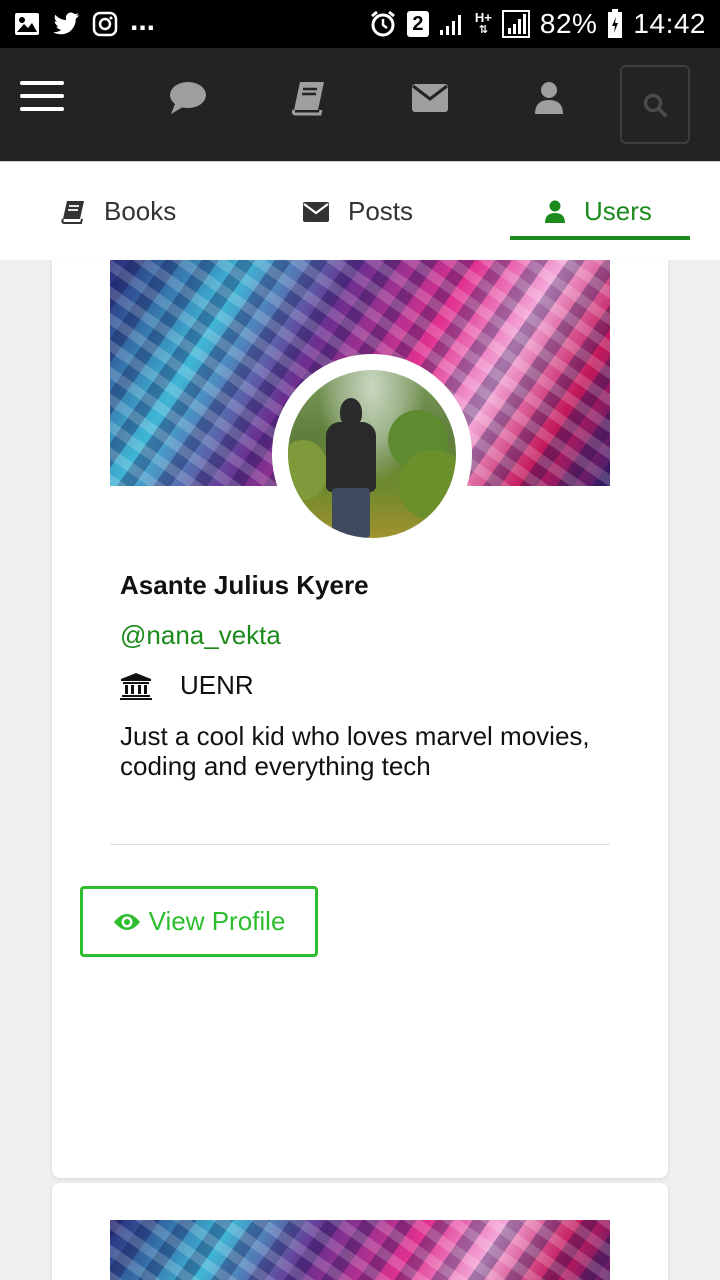 The width and height of the screenshot is (720, 1280). Describe the element at coordinates (105, 24) in the screenshot. I see `instagram-icon` at that location.